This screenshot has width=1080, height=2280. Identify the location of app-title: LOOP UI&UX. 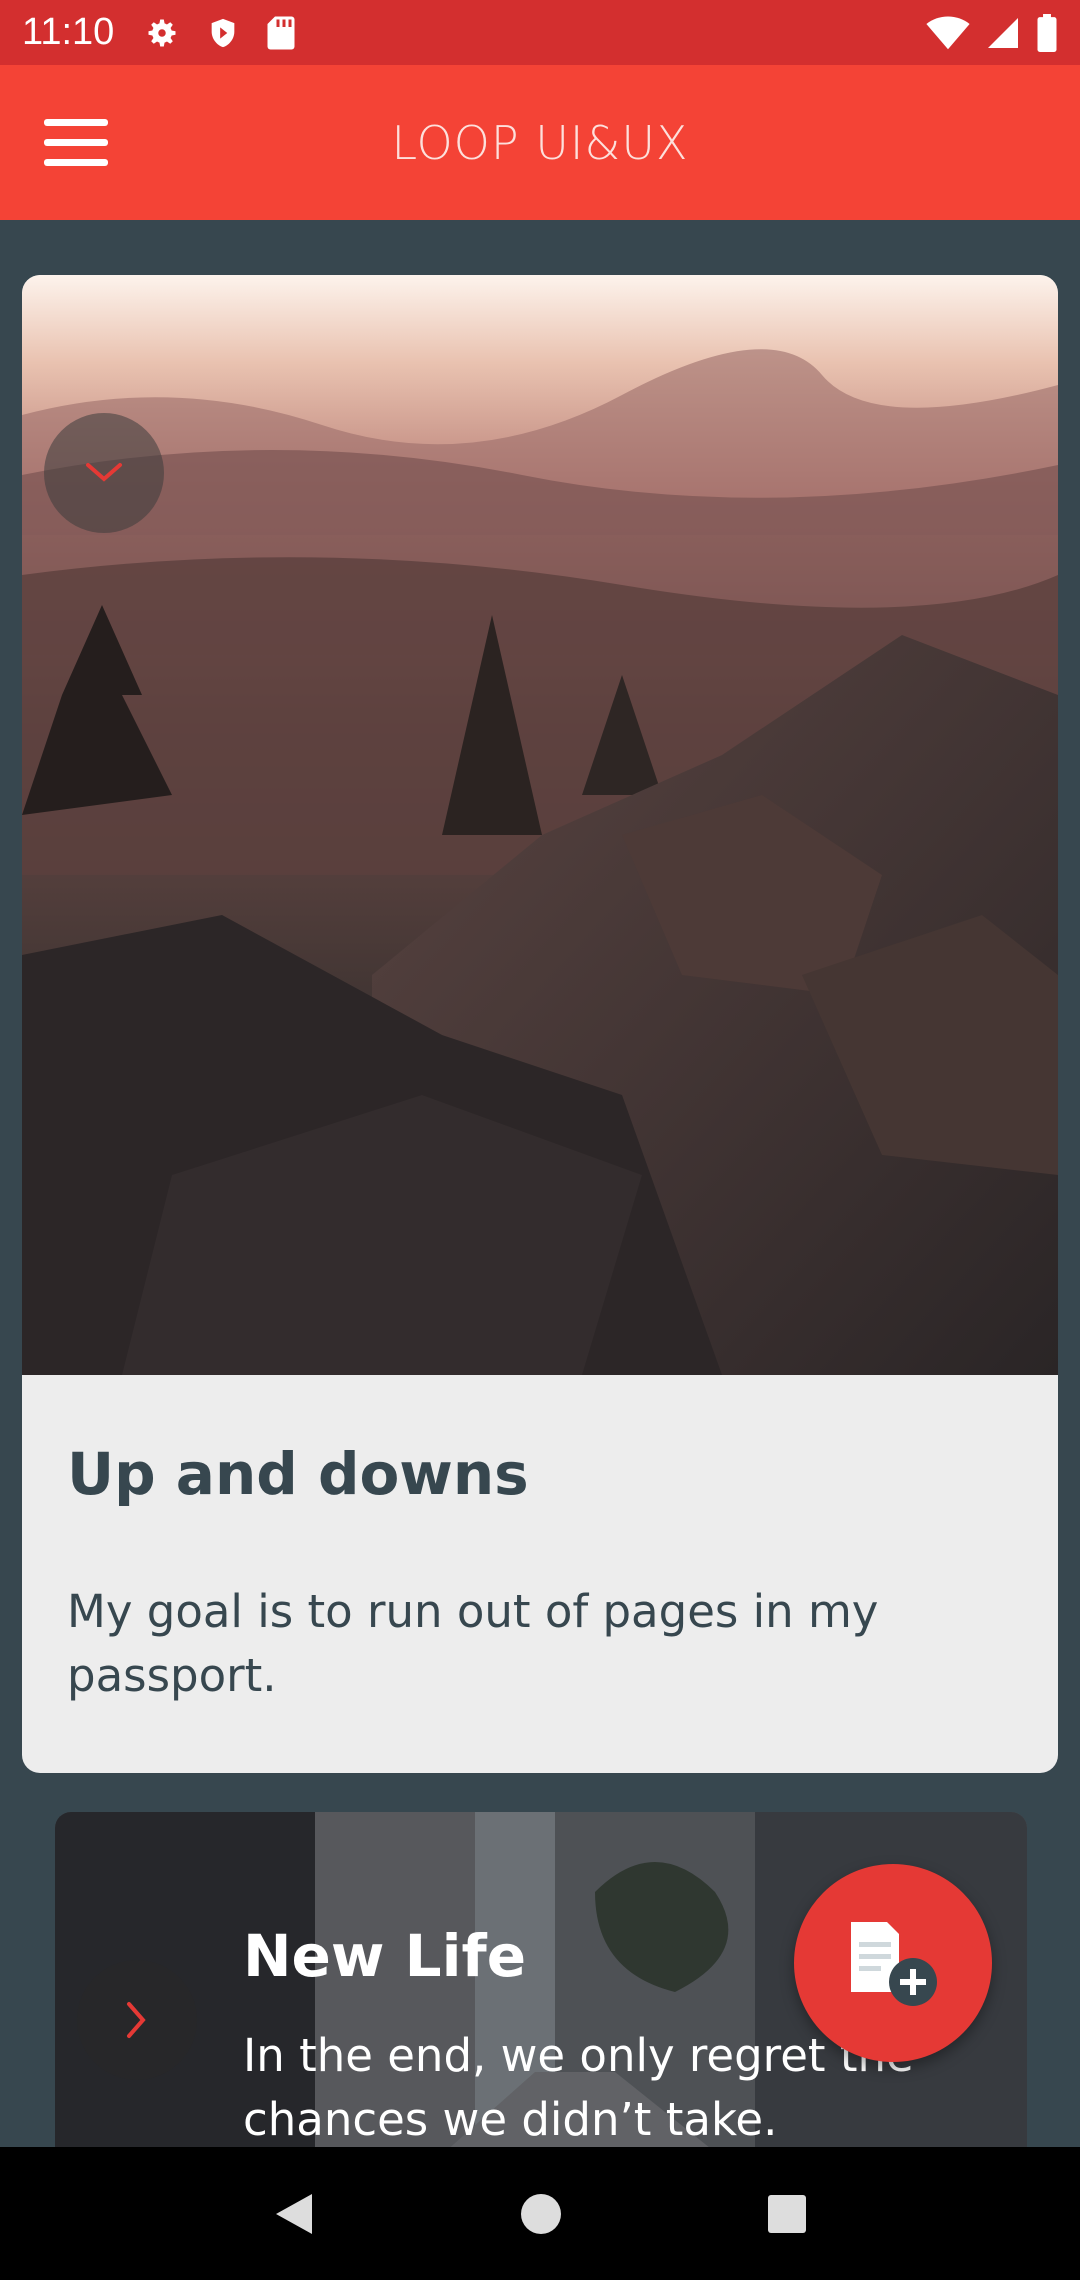
(540, 142).